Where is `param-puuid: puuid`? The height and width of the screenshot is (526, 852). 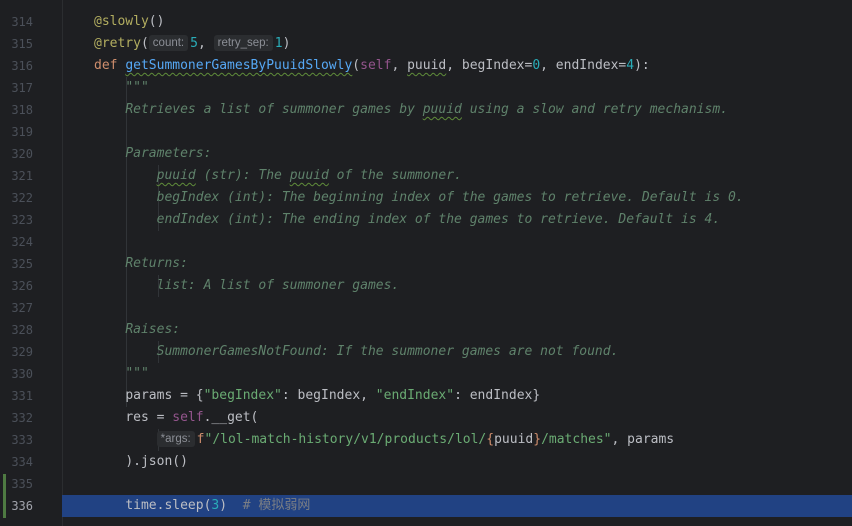 param-puuid: puuid is located at coordinates (427, 65).